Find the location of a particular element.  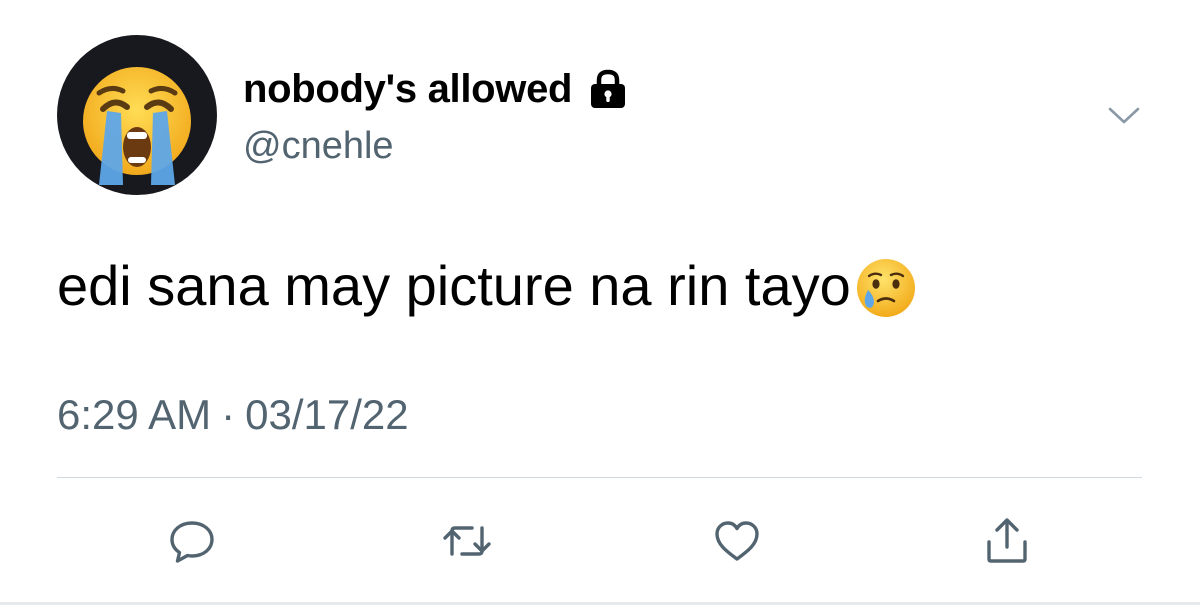

share-icon is located at coordinates (1007, 540).